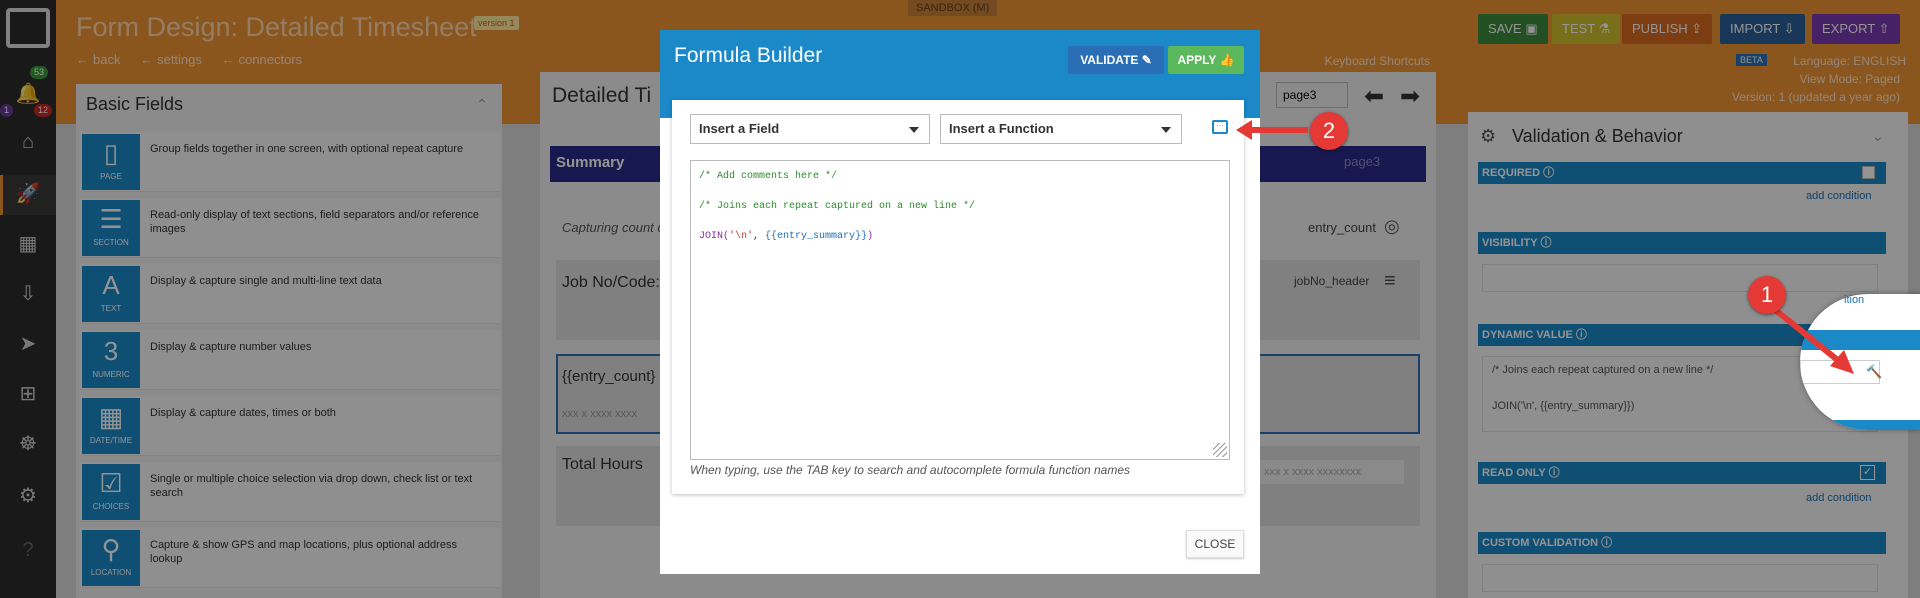  Describe the element at coordinates (759, 236) in the screenshot. I see `code-sep: ,` at that location.